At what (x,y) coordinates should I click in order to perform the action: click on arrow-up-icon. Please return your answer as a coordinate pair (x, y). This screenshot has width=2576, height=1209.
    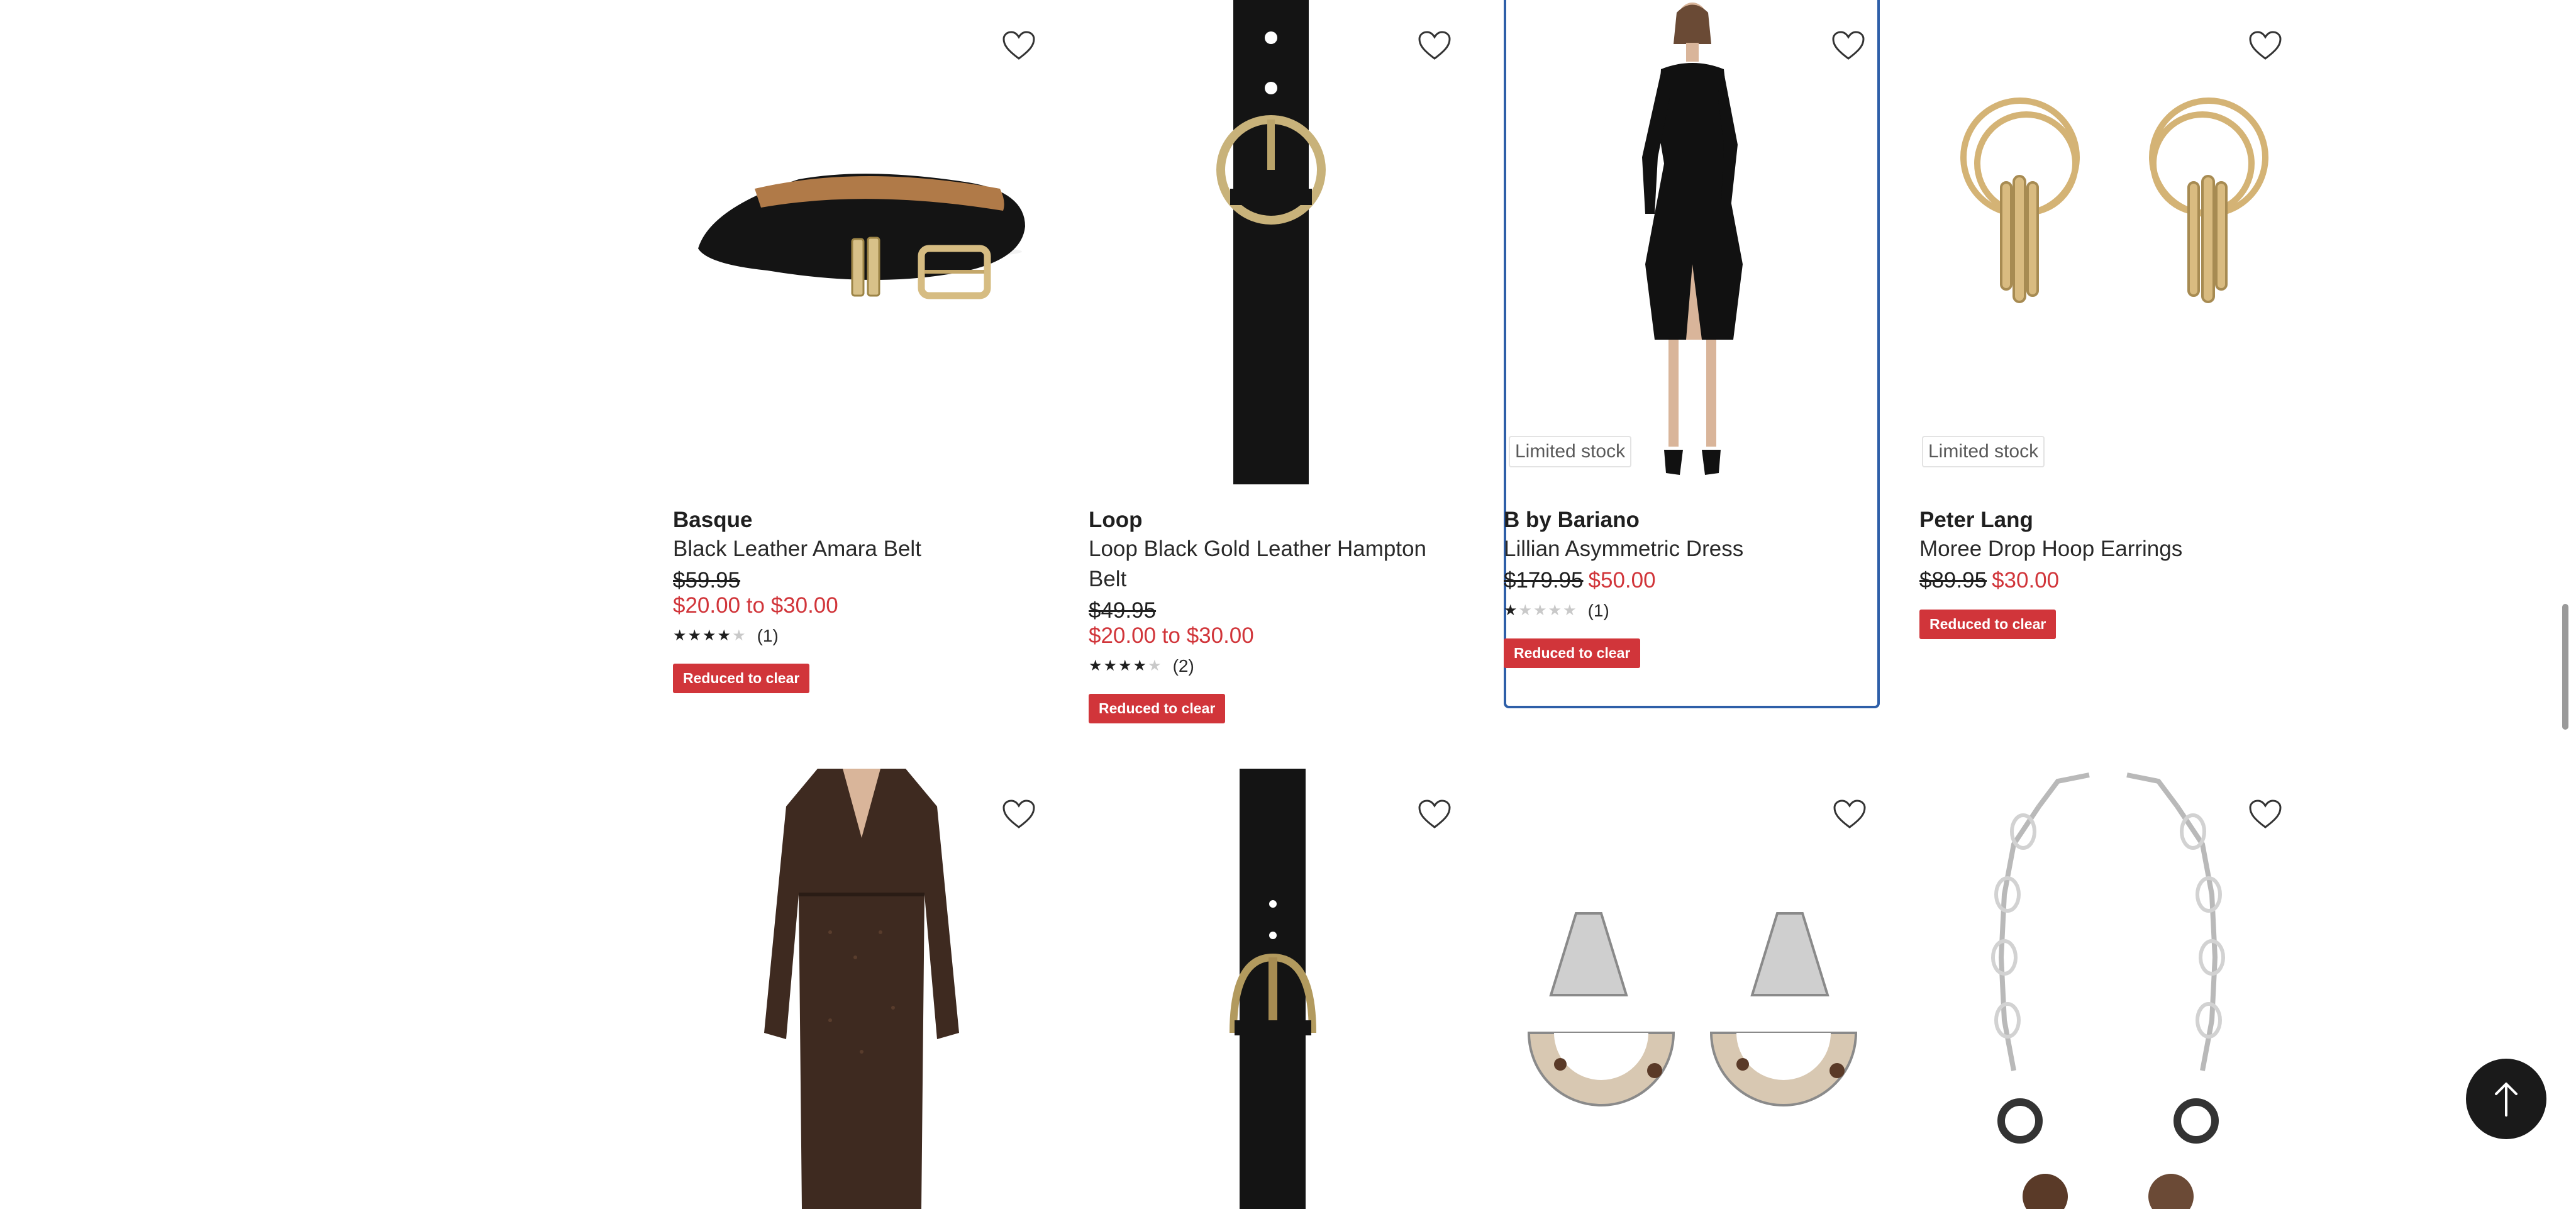
    Looking at the image, I should click on (2506, 1100).